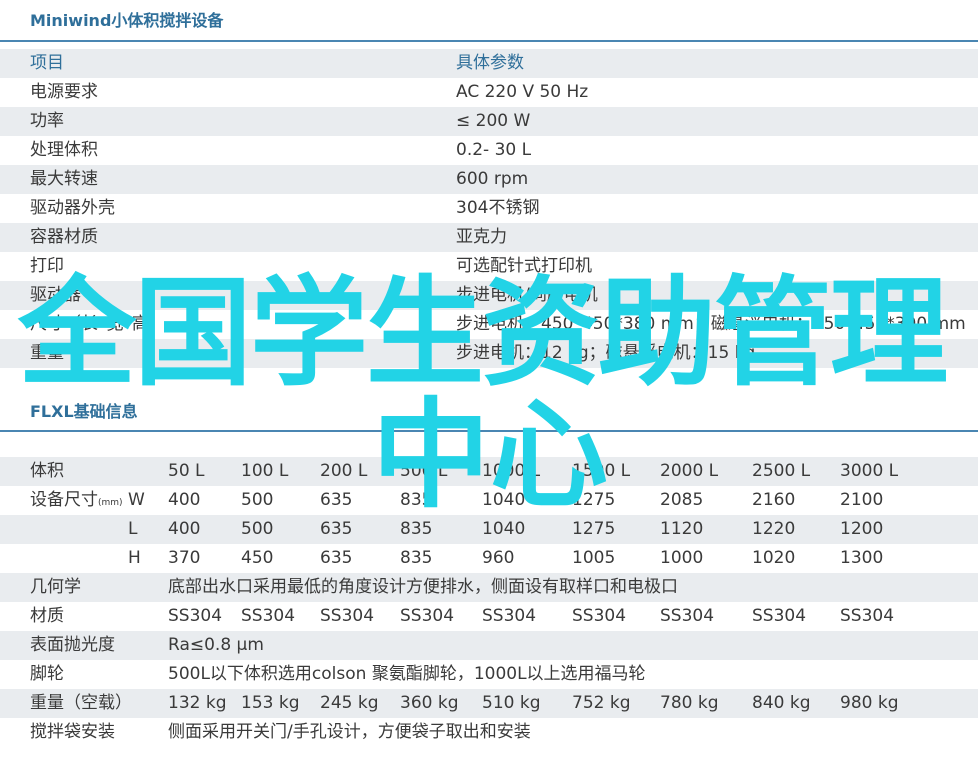  Describe the element at coordinates (862, 529) in the screenshot. I see `dim-cell: 1200` at that location.